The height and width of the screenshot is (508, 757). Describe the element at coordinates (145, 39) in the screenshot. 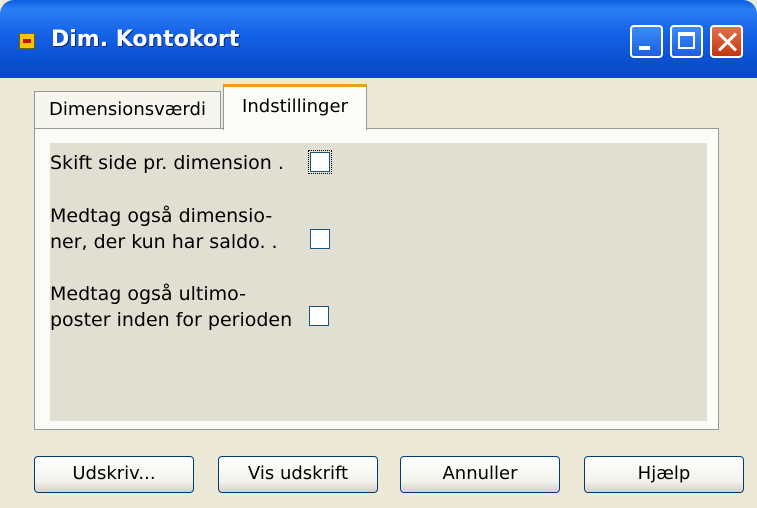

I see `window-title: Dim. Kontokort` at that location.